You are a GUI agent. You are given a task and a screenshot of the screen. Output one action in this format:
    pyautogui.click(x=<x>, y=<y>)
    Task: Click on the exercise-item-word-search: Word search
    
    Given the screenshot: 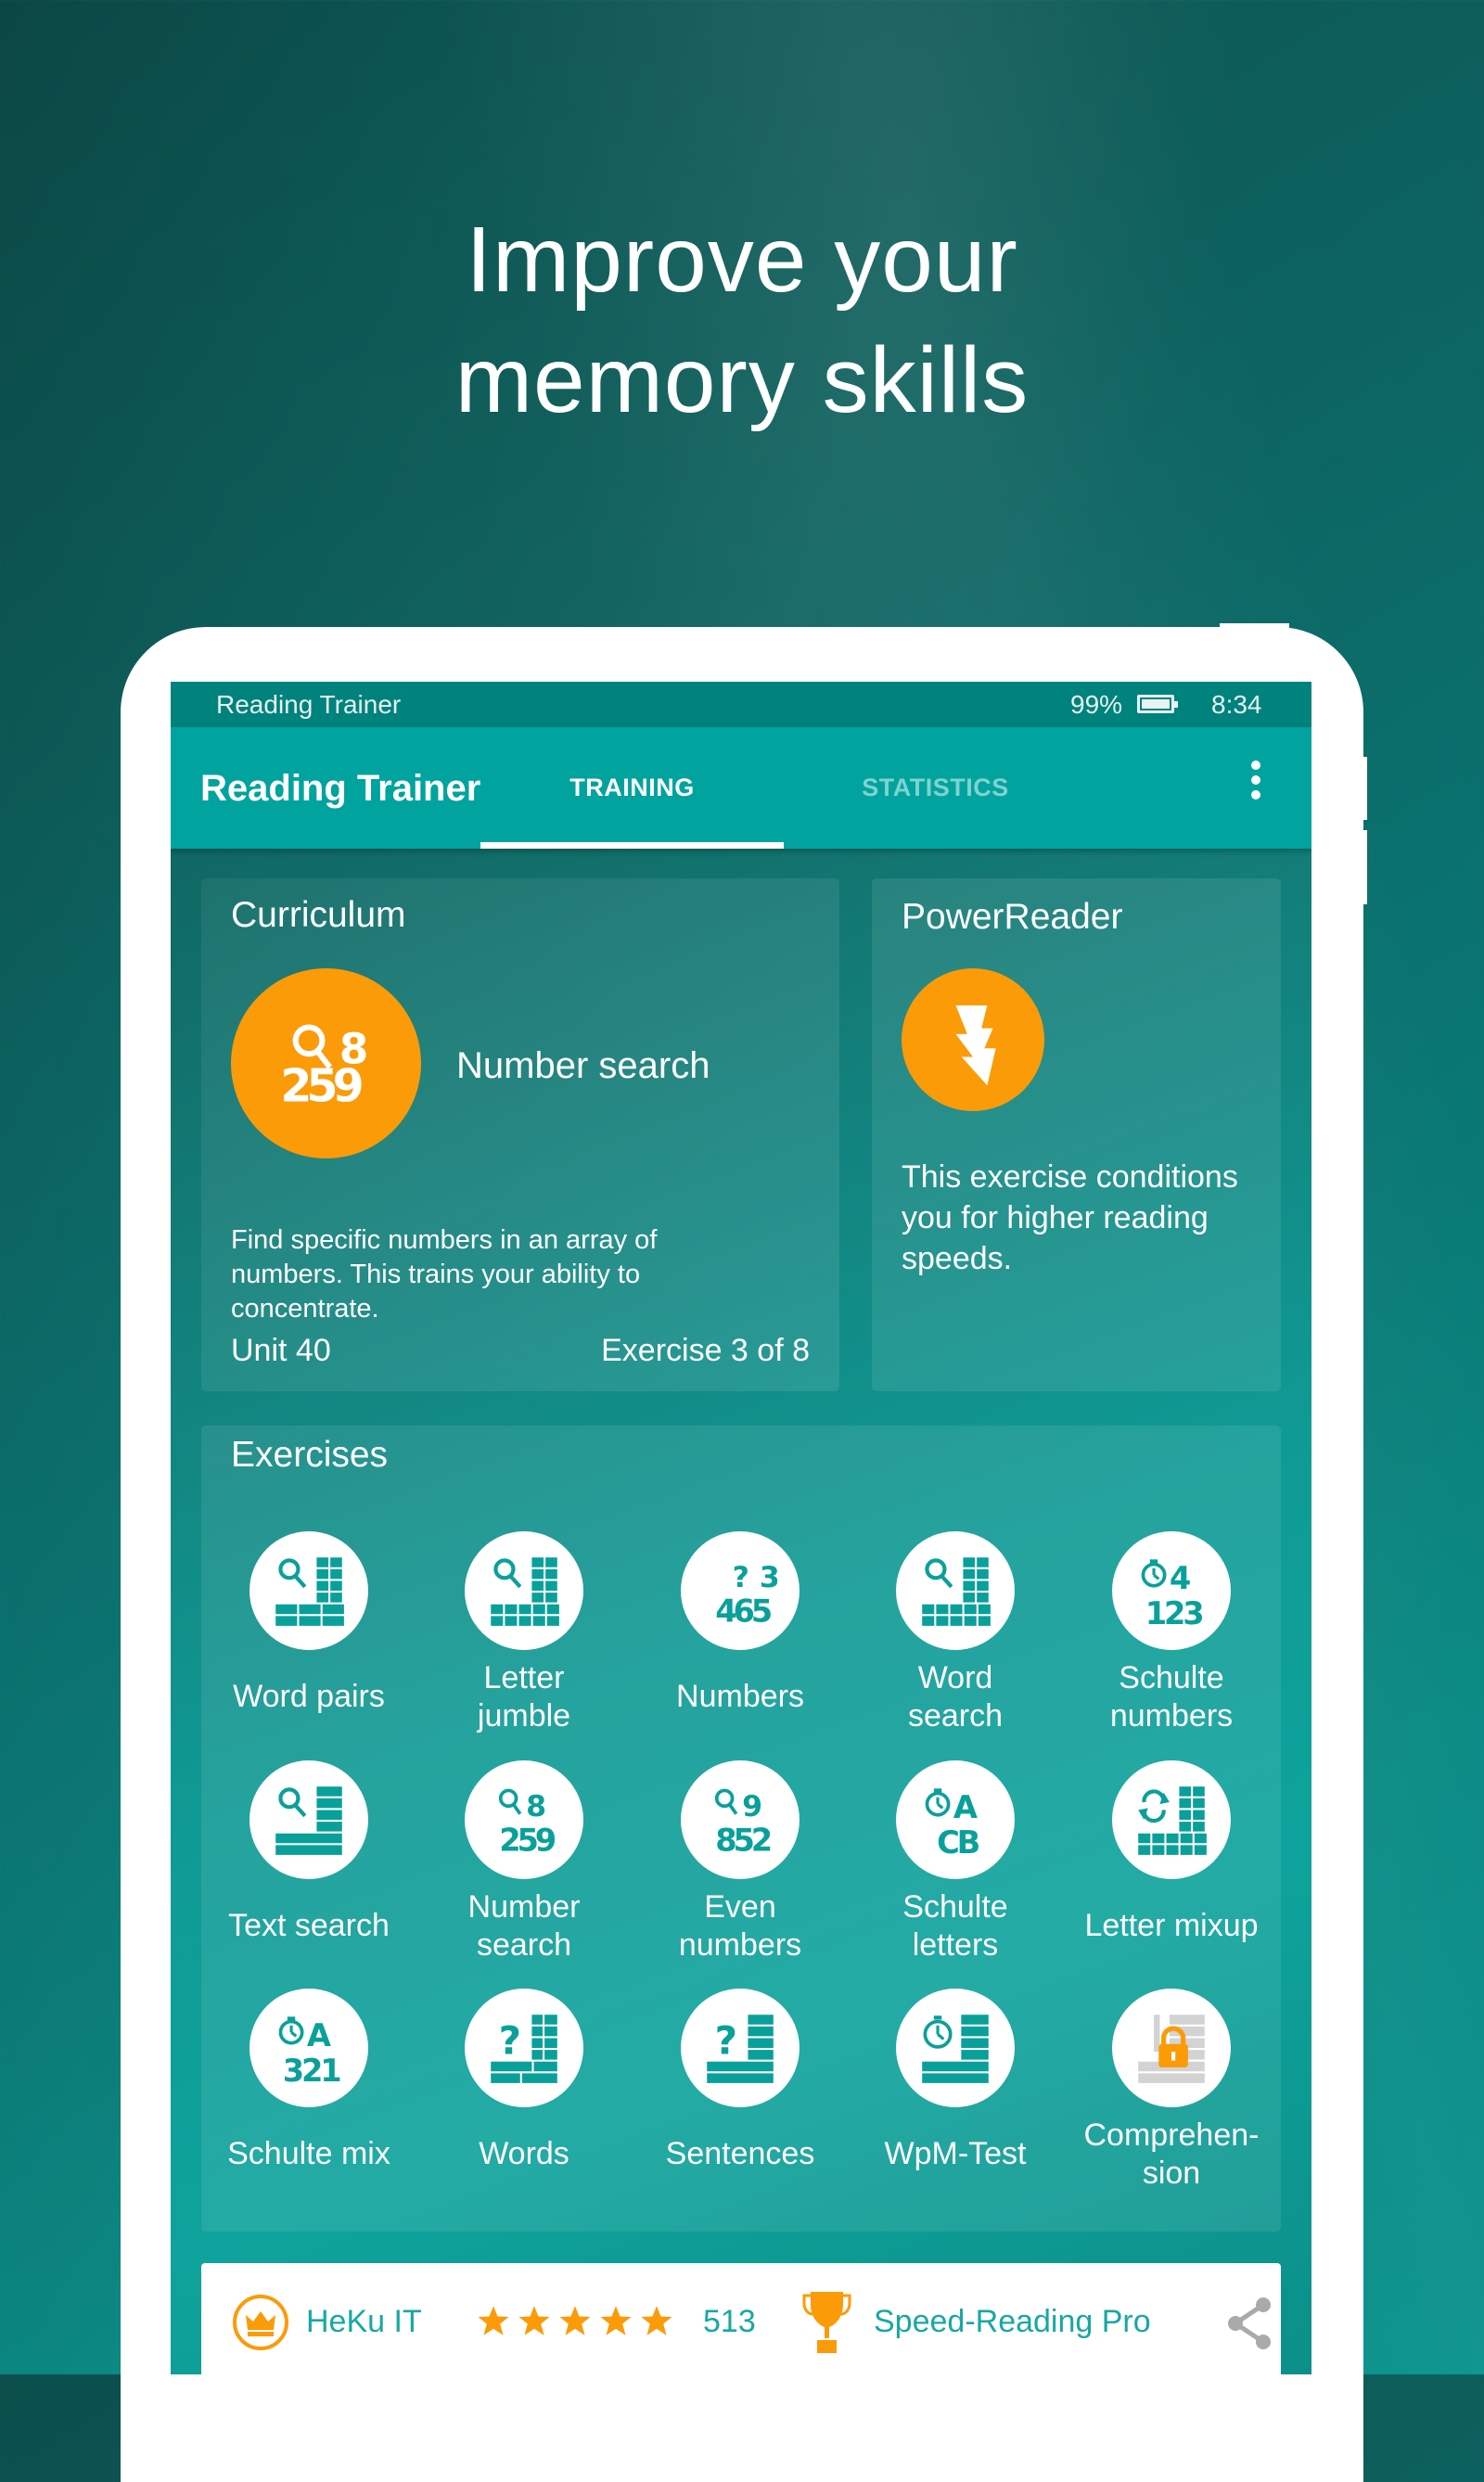 What is the action you would take?
    pyautogui.click(x=955, y=1638)
    